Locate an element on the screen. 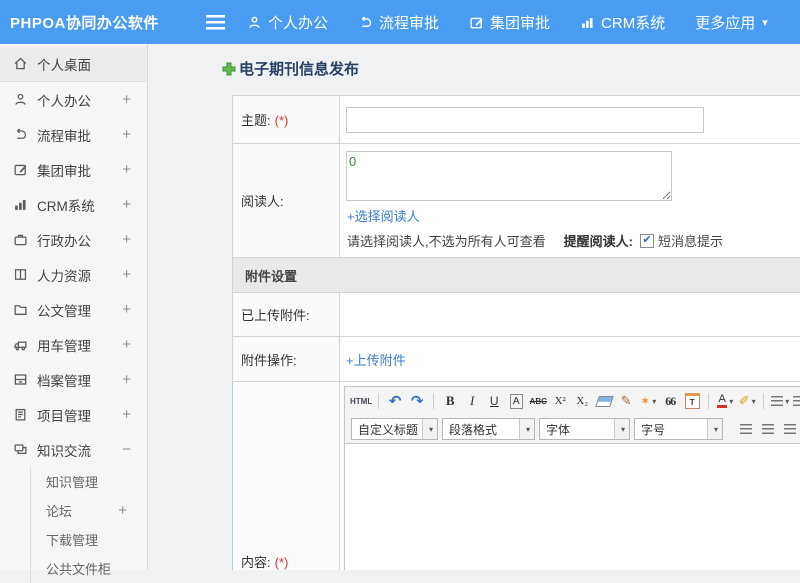  document-icon is located at coordinates (20, 309).